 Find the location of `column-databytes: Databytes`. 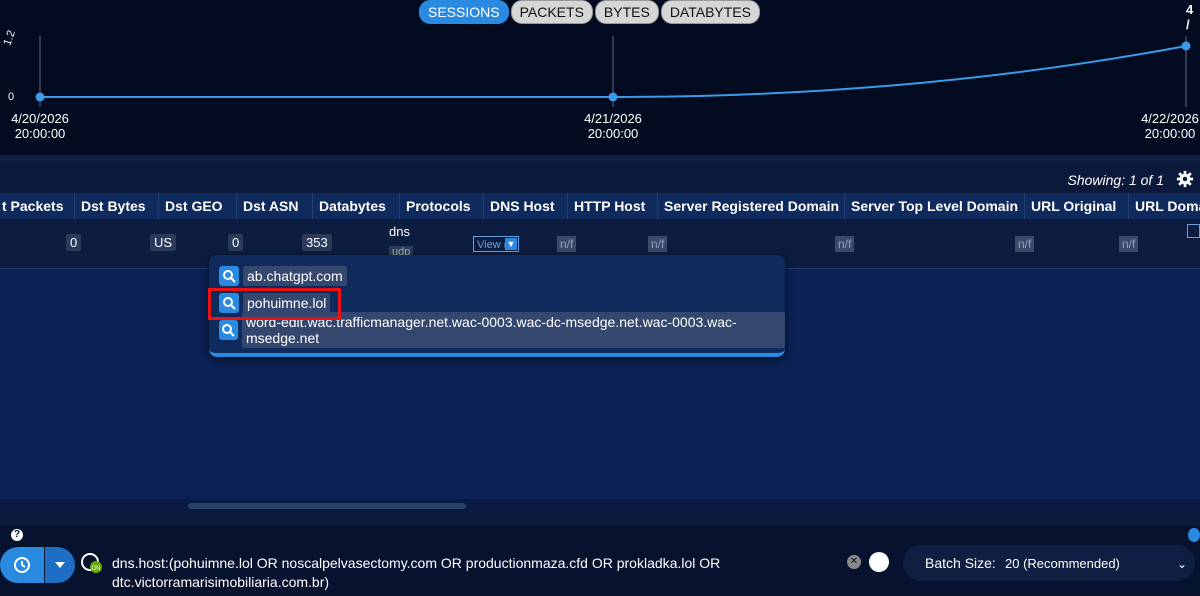

column-databytes: Databytes is located at coordinates (356, 206).